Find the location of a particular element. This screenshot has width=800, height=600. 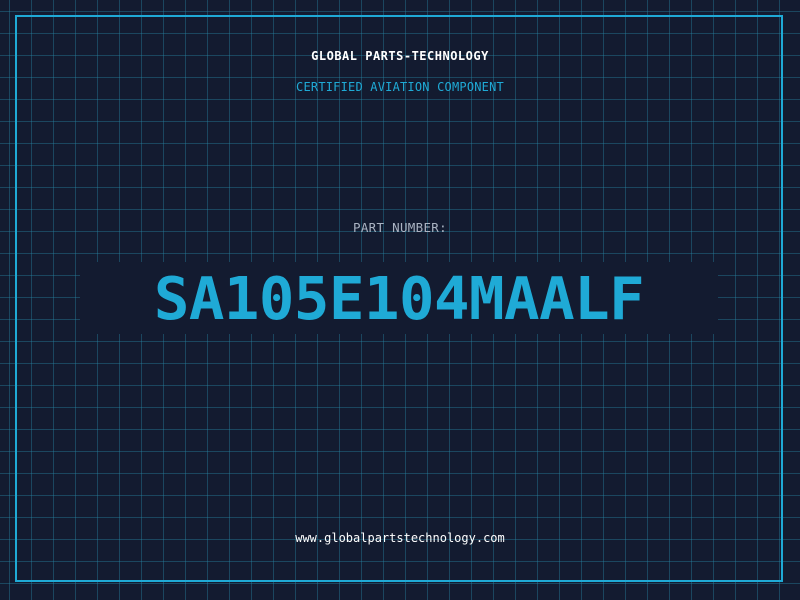

part-number-value: SA105E104MAALF is located at coordinates (399, 298).